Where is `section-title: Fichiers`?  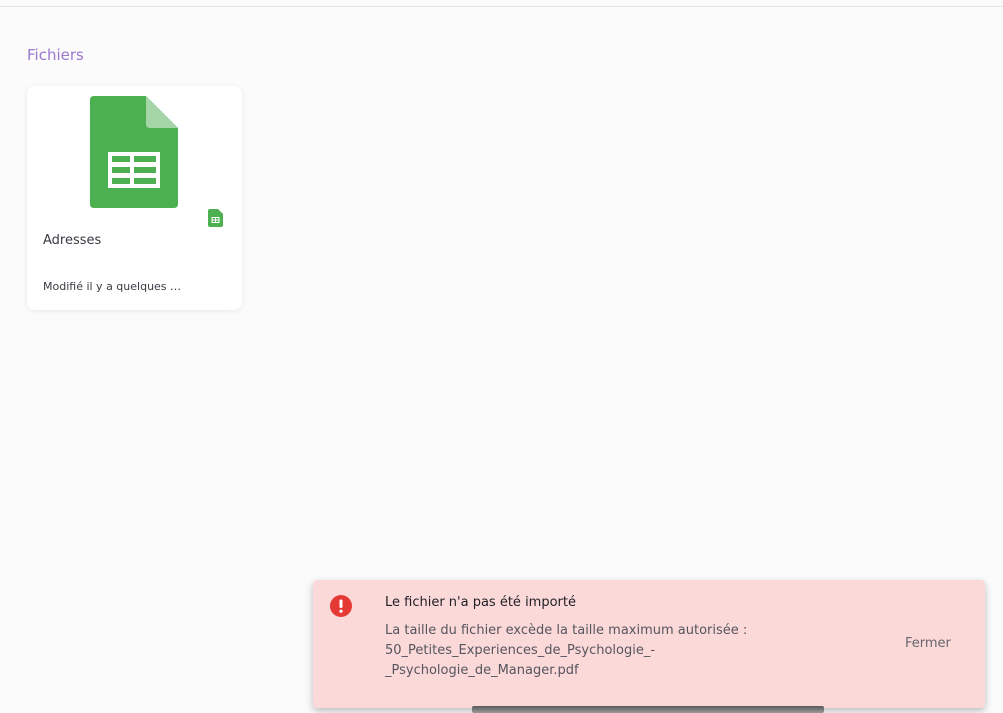
section-title: Fichiers is located at coordinates (55, 55).